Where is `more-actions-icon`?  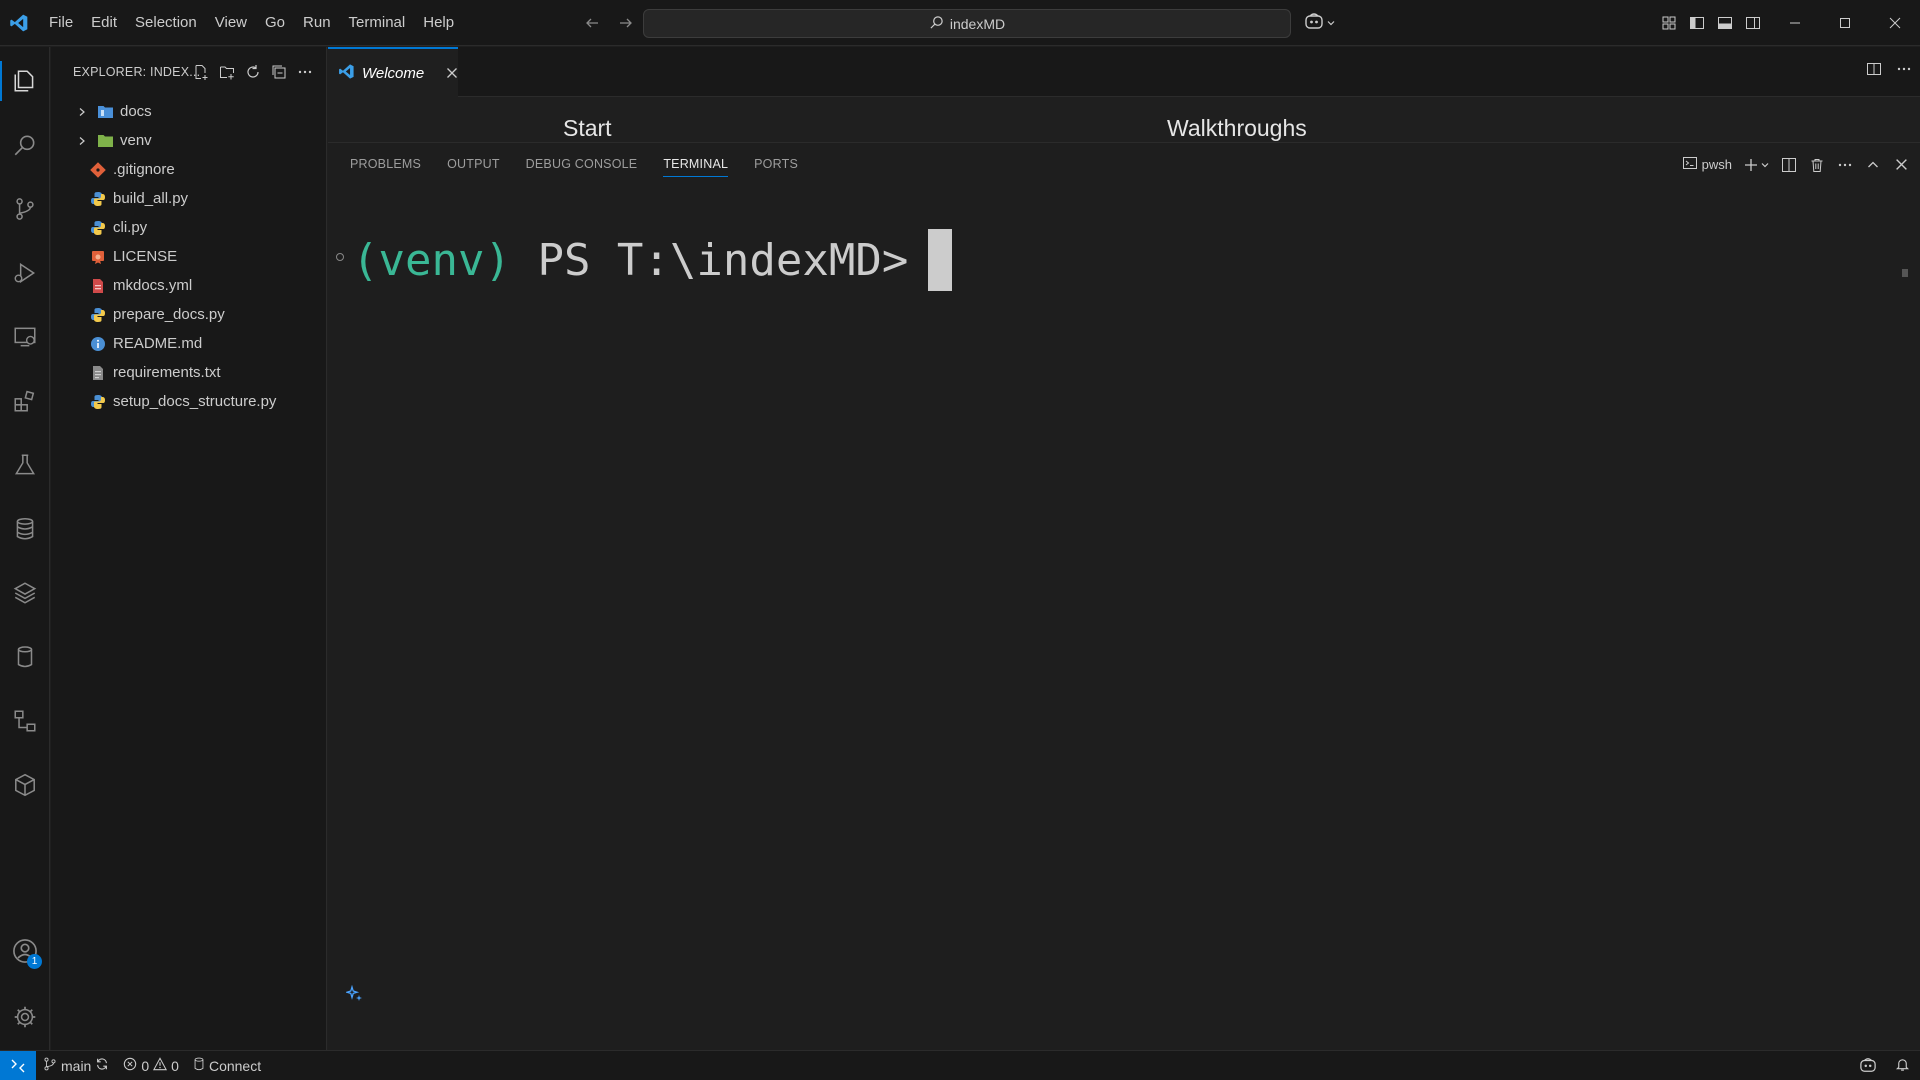
more-actions-icon is located at coordinates (305, 72).